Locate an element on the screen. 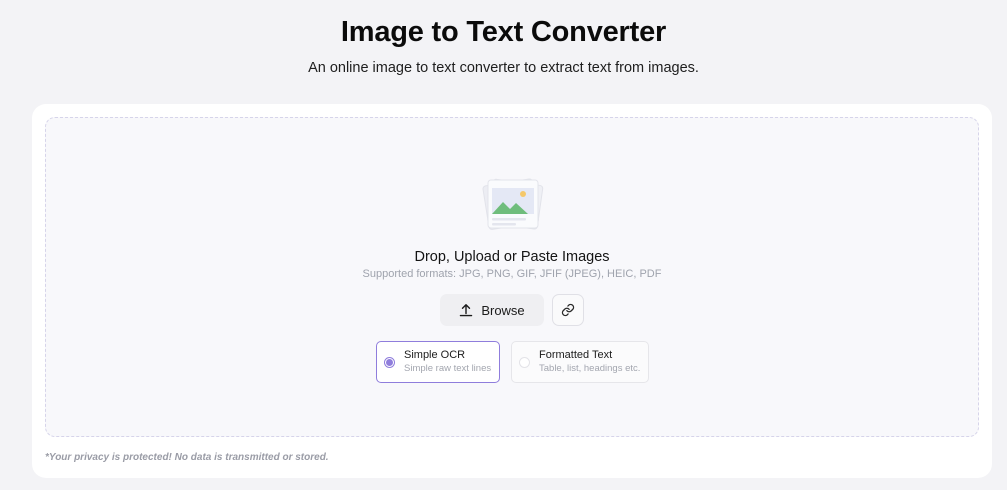 Image resolution: width=1007 pixels, height=490 pixels. option-title: Formatted Text is located at coordinates (576, 355).